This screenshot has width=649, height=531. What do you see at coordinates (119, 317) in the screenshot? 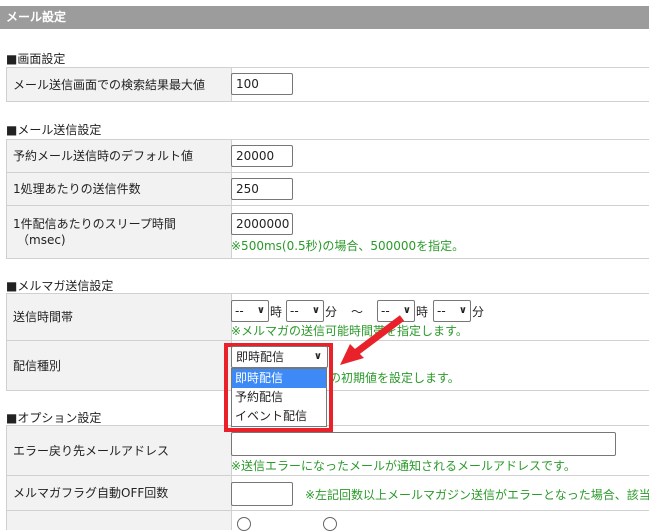
I see `label: 送信時間帯` at bounding box center [119, 317].